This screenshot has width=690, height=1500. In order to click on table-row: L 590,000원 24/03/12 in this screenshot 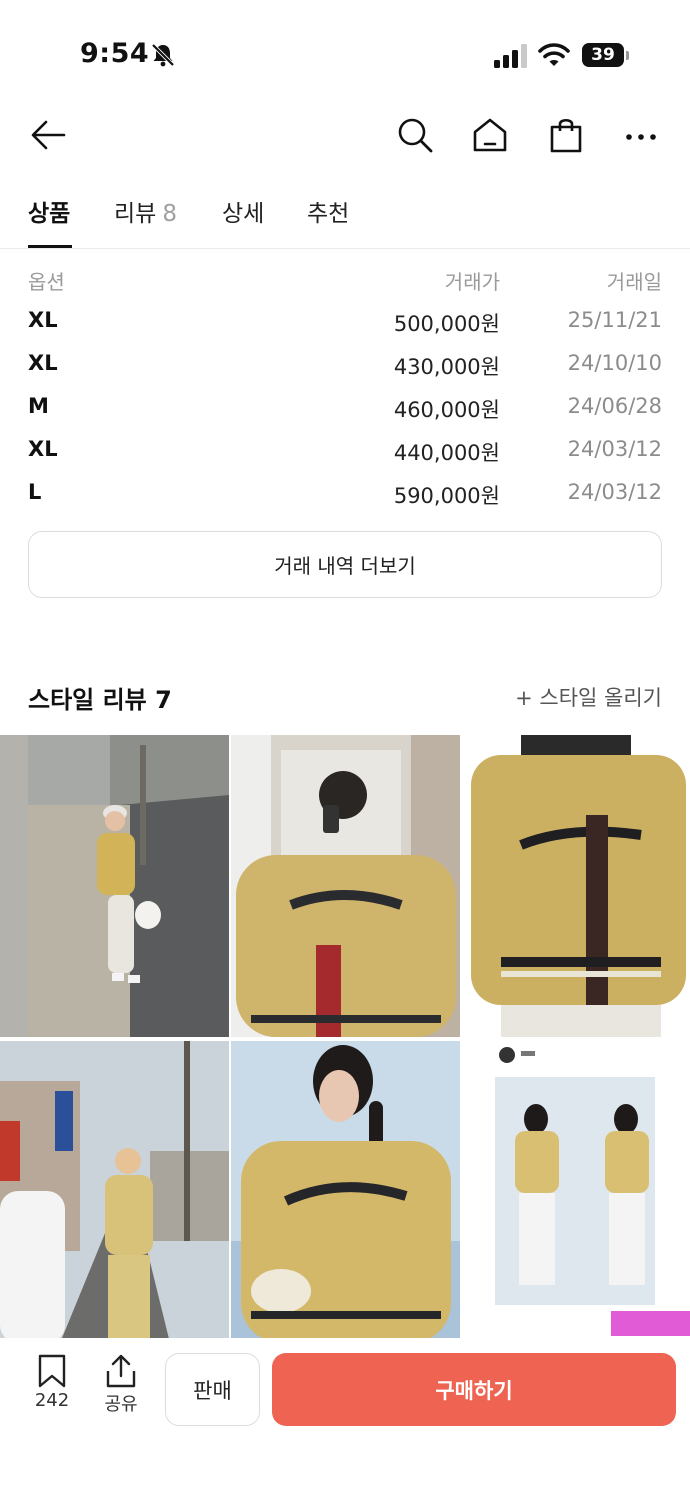, I will do `click(345, 495)`.